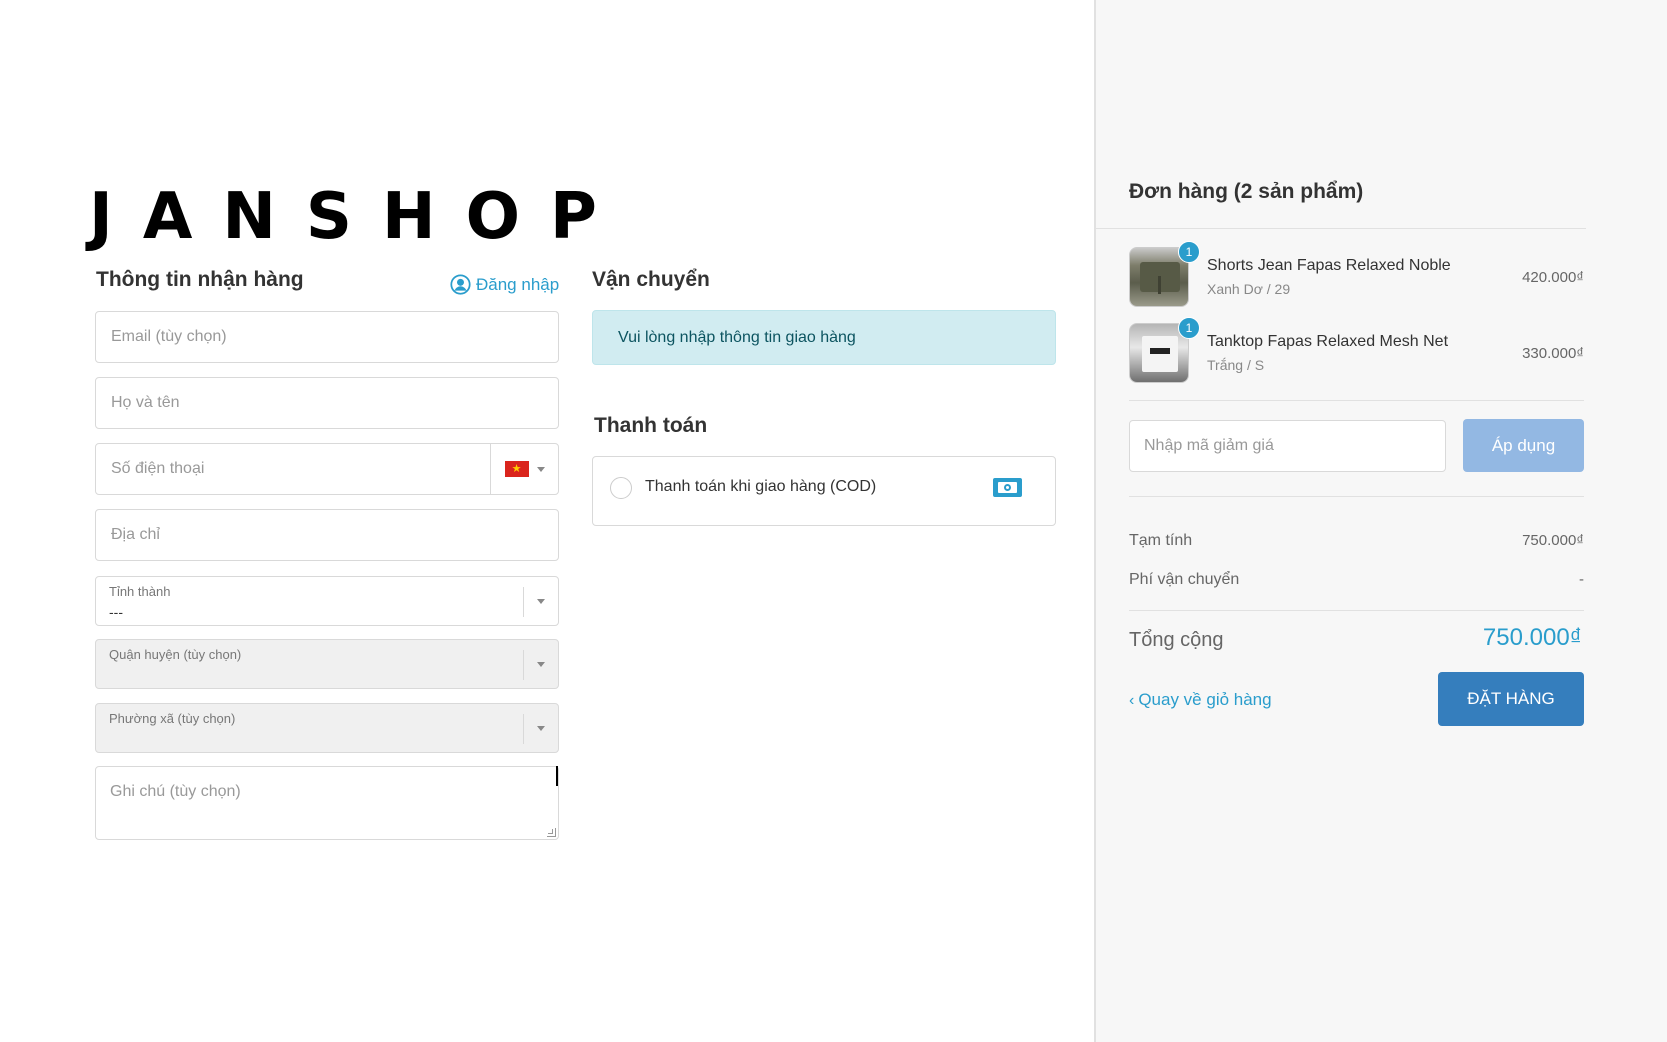  What do you see at coordinates (140, 591) in the screenshot?
I see `province-label: Tỉnh thành` at bounding box center [140, 591].